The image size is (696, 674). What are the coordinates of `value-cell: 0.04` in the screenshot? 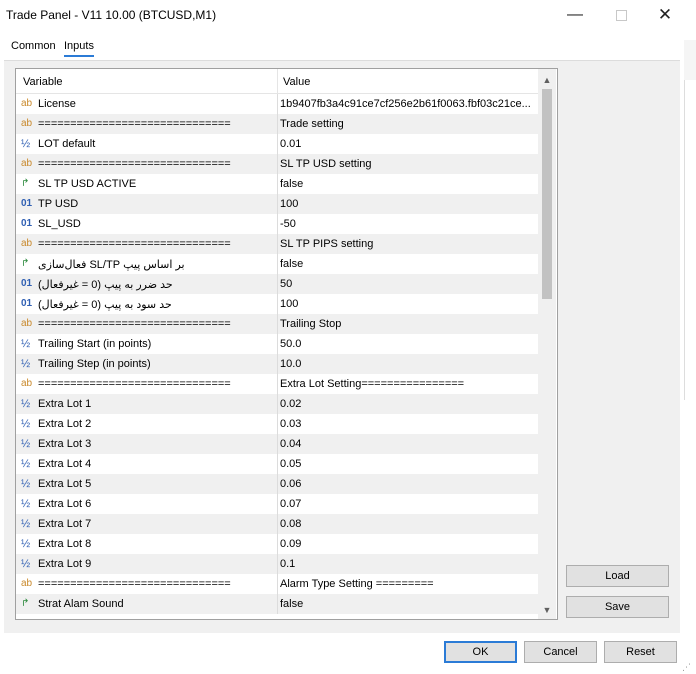 It's located at (407, 444).